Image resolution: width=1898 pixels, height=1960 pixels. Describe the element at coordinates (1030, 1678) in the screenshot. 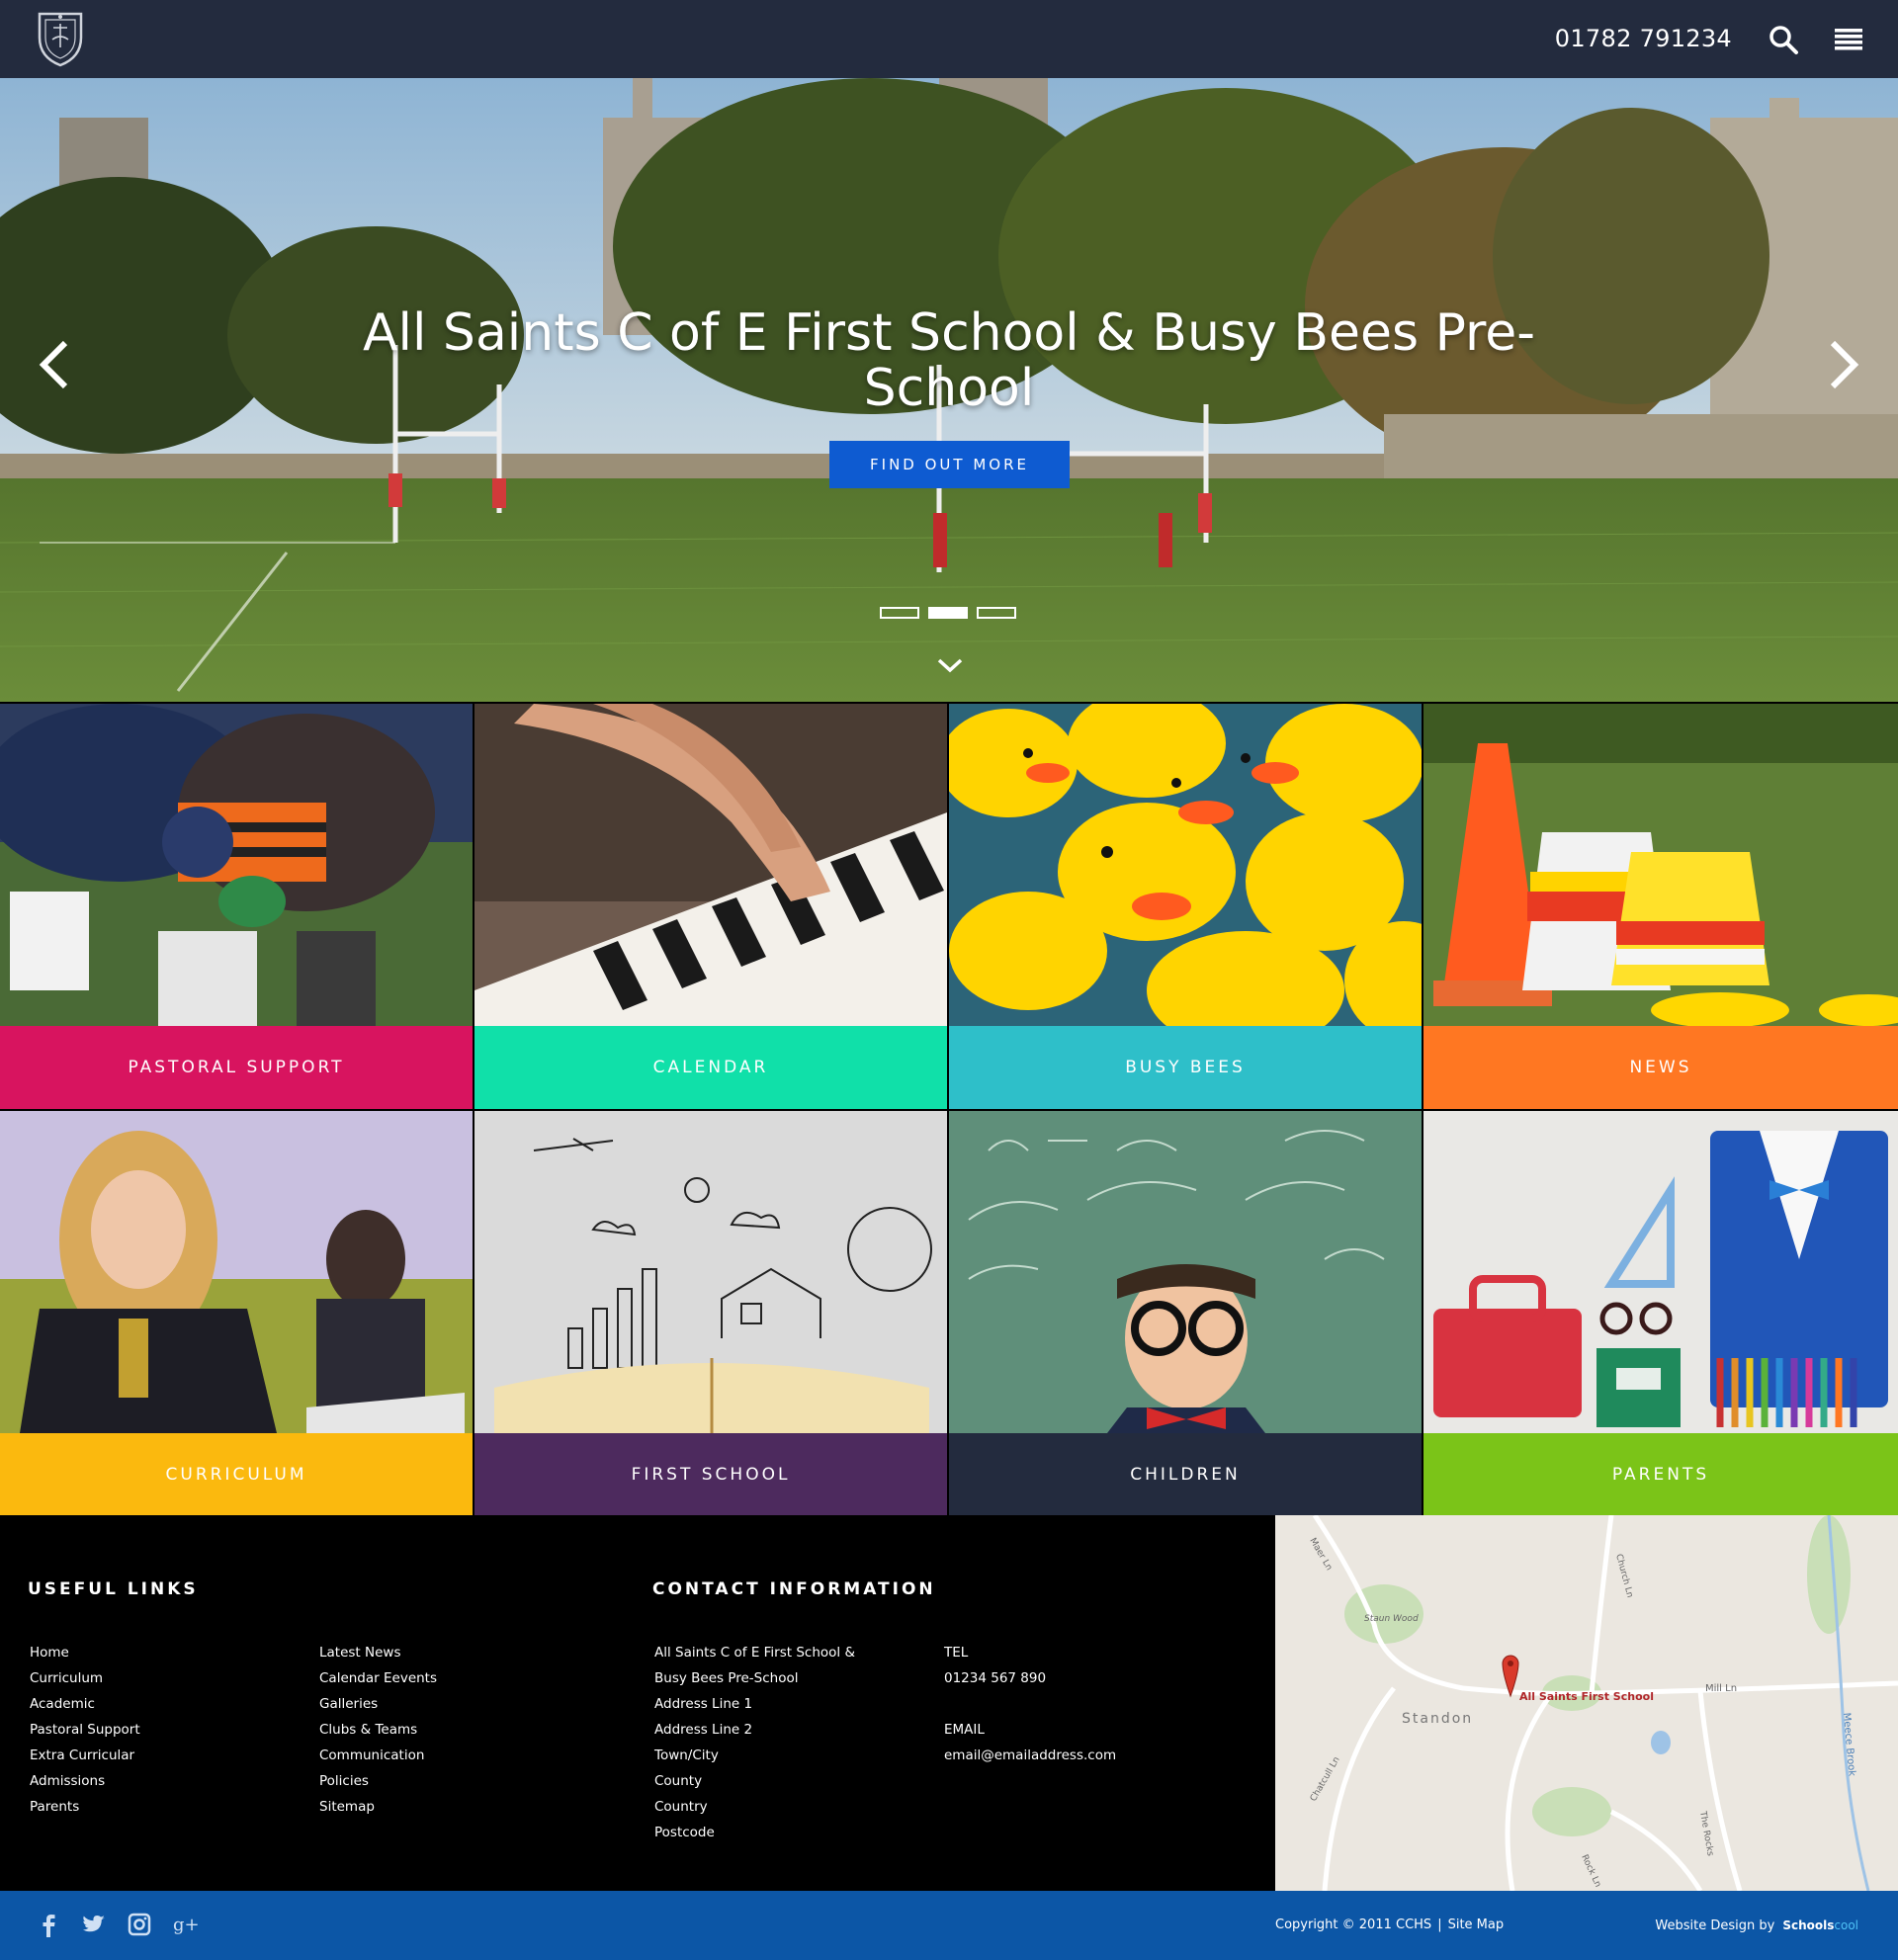

I see `tel-number: 01234 567 890` at that location.